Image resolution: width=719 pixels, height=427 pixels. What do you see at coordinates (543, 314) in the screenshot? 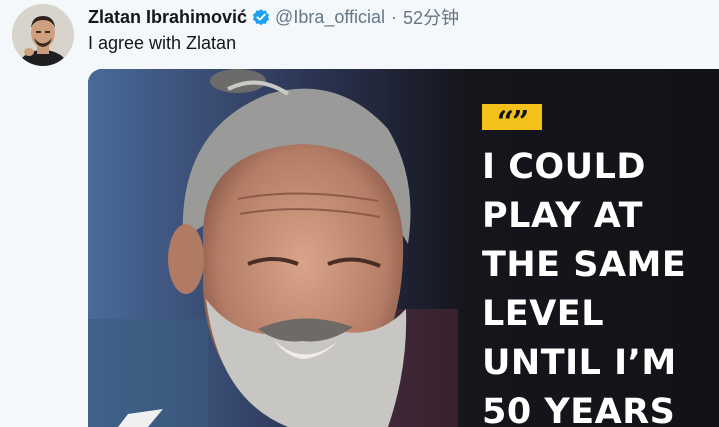
I see `quote-line: LEVEL` at bounding box center [543, 314].